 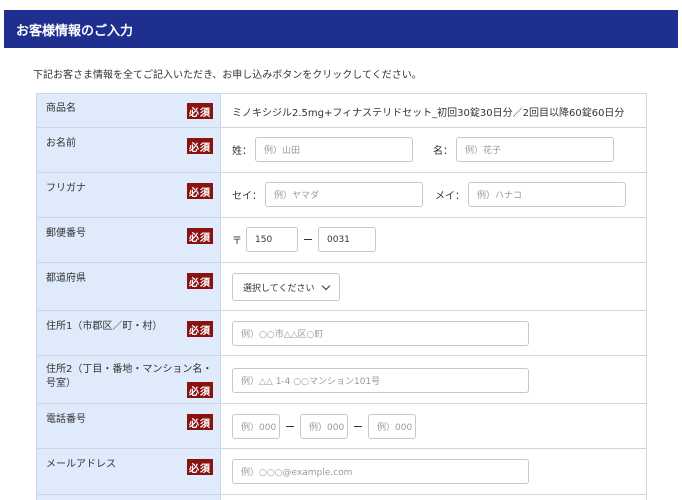 I want to click on chevron-down-icon, so click(x=326, y=285).